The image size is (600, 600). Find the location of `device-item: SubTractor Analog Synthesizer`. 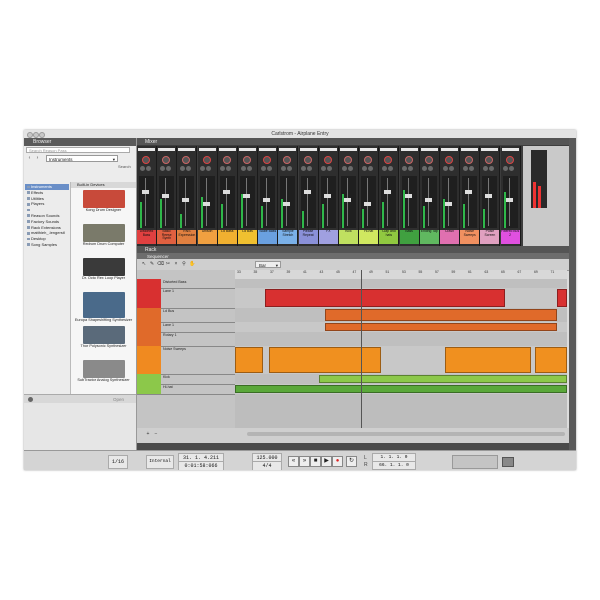

device-item: SubTractor Analog Synthesizer is located at coordinates (103, 371).